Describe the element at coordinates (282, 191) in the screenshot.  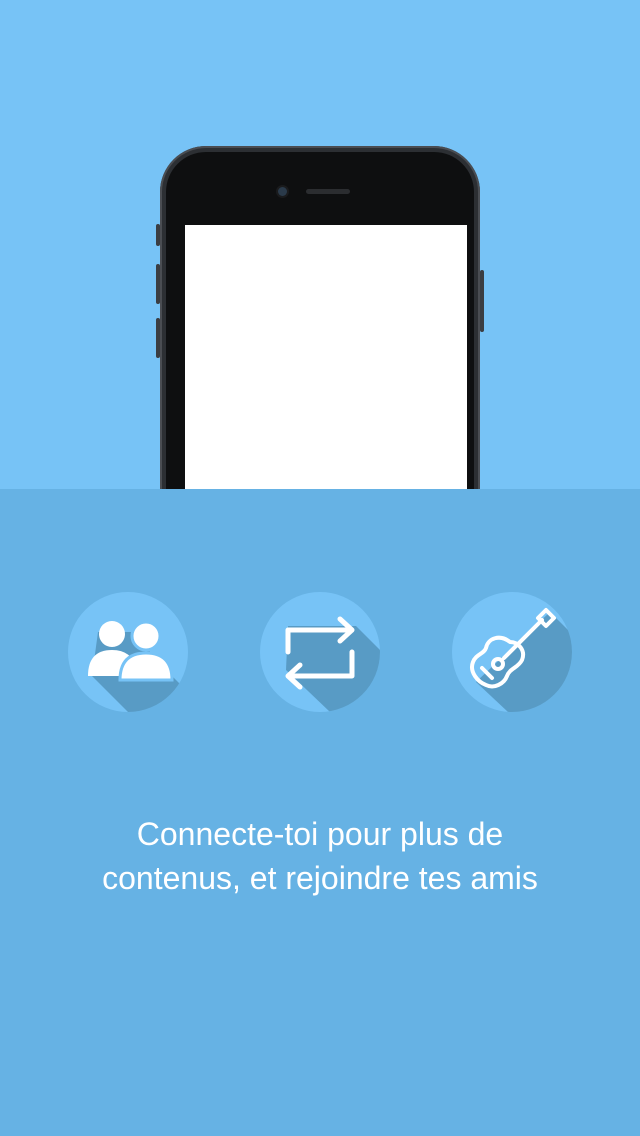
I see `camera-icon` at that location.